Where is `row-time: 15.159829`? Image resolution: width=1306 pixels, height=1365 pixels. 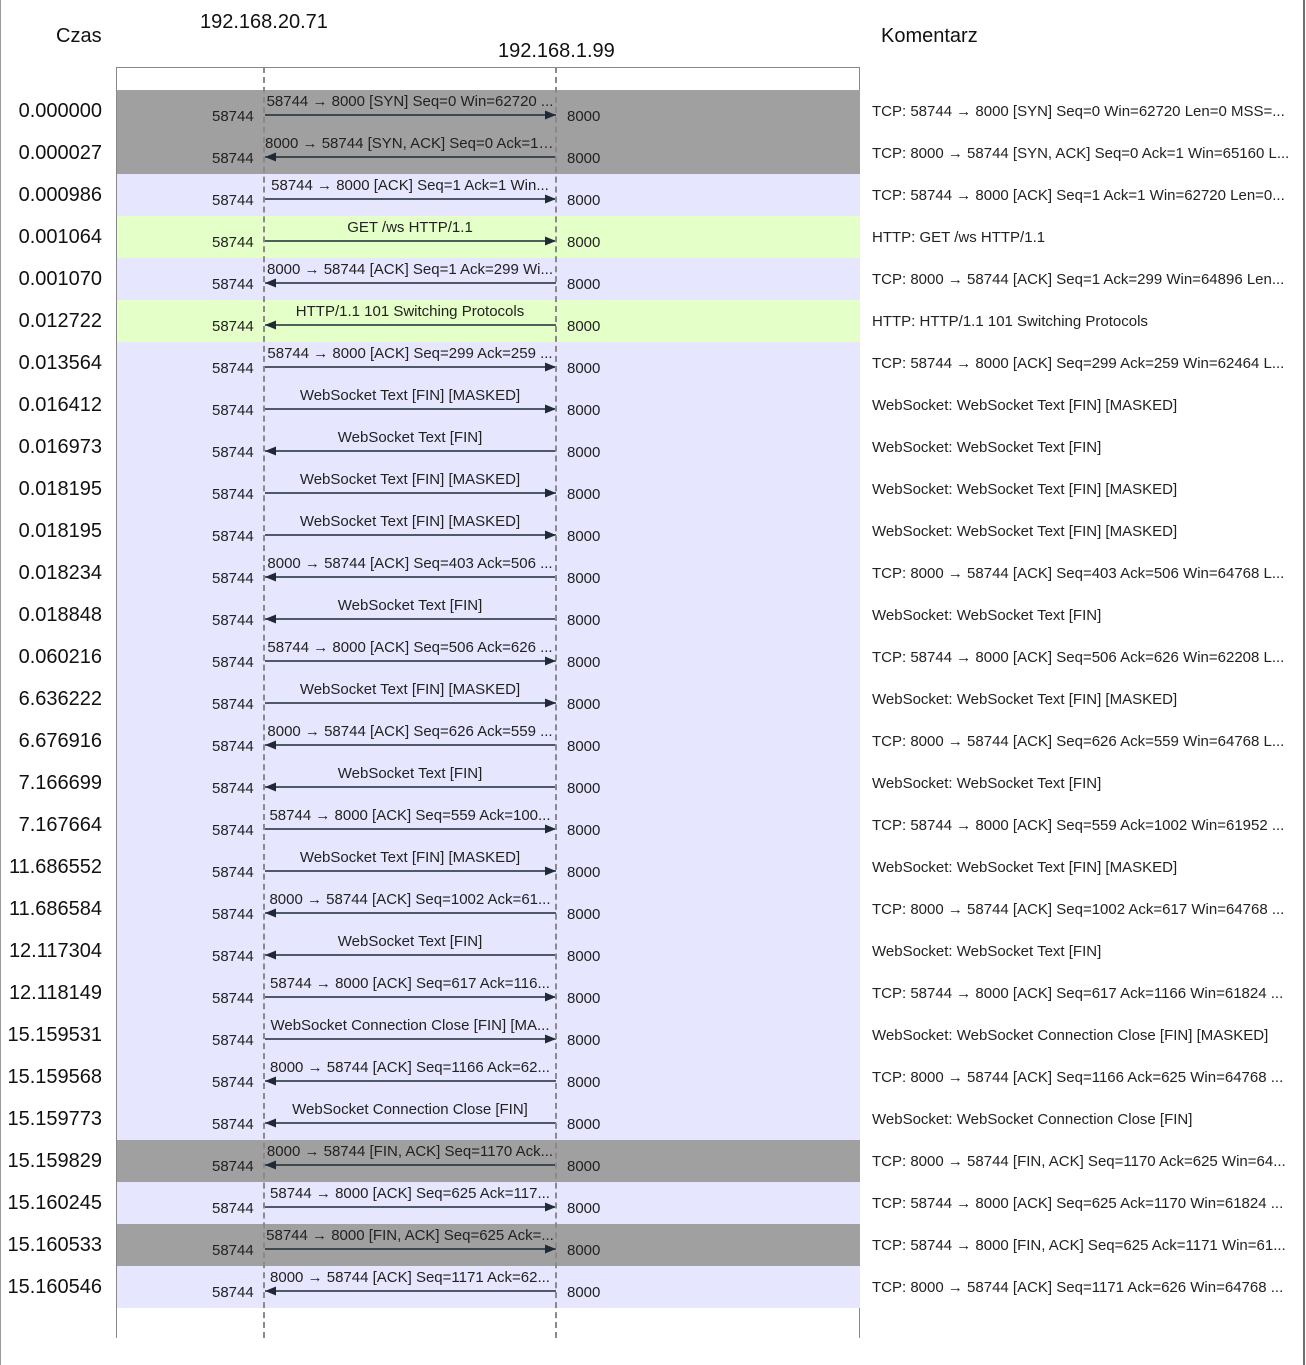 row-time: 15.159829 is located at coordinates (54, 1161).